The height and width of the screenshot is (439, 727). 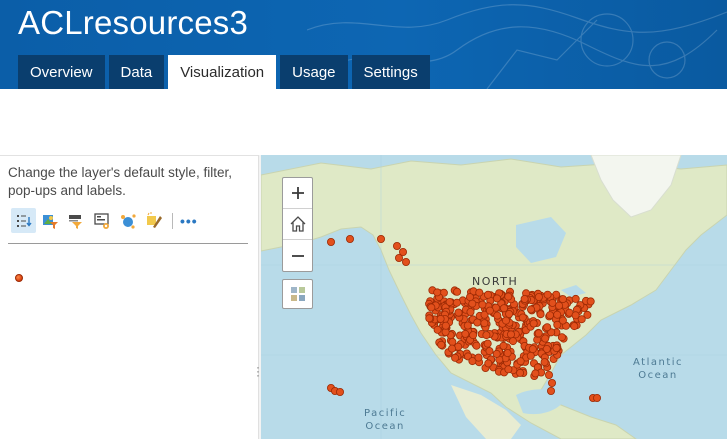 I want to click on tab-visualization: Visualization, so click(x=222, y=72).